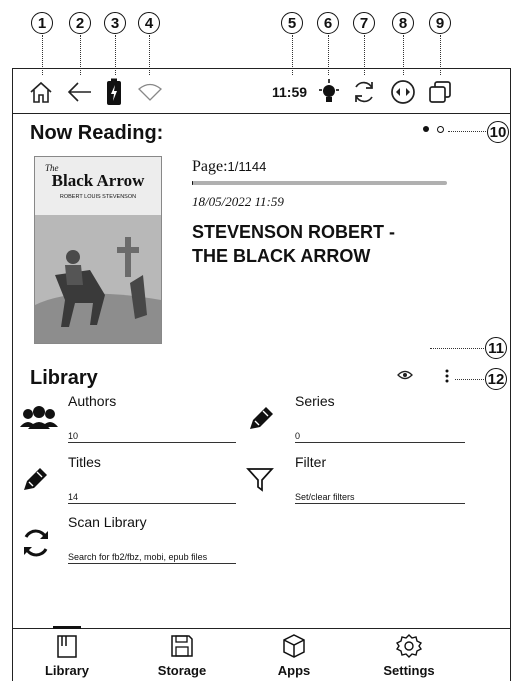 The height and width of the screenshot is (681, 513). Describe the element at coordinates (405, 375) in the screenshot. I see `eye-icon` at that location.